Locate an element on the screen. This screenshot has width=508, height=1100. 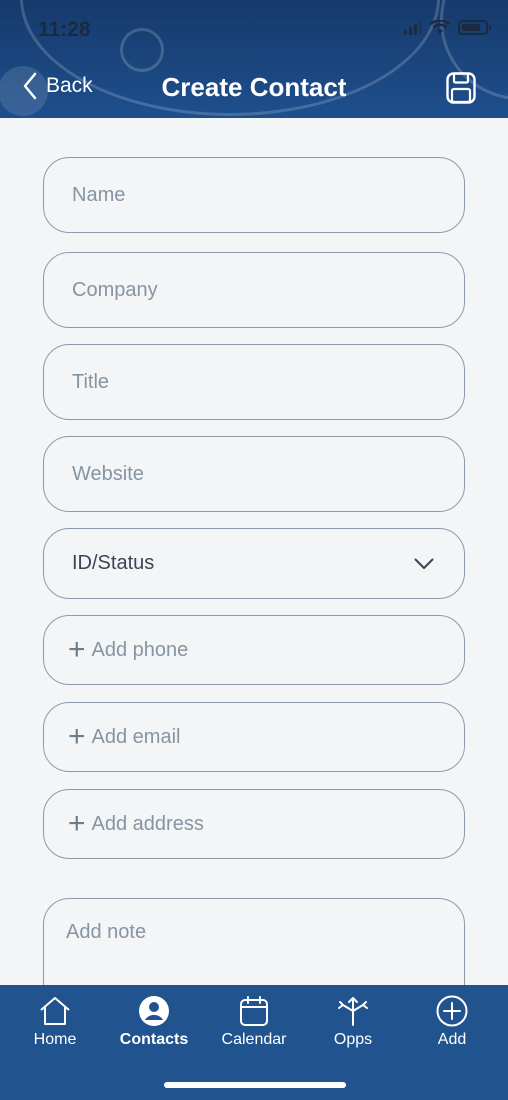
note-field: Add note is located at coordinates (254, 943).